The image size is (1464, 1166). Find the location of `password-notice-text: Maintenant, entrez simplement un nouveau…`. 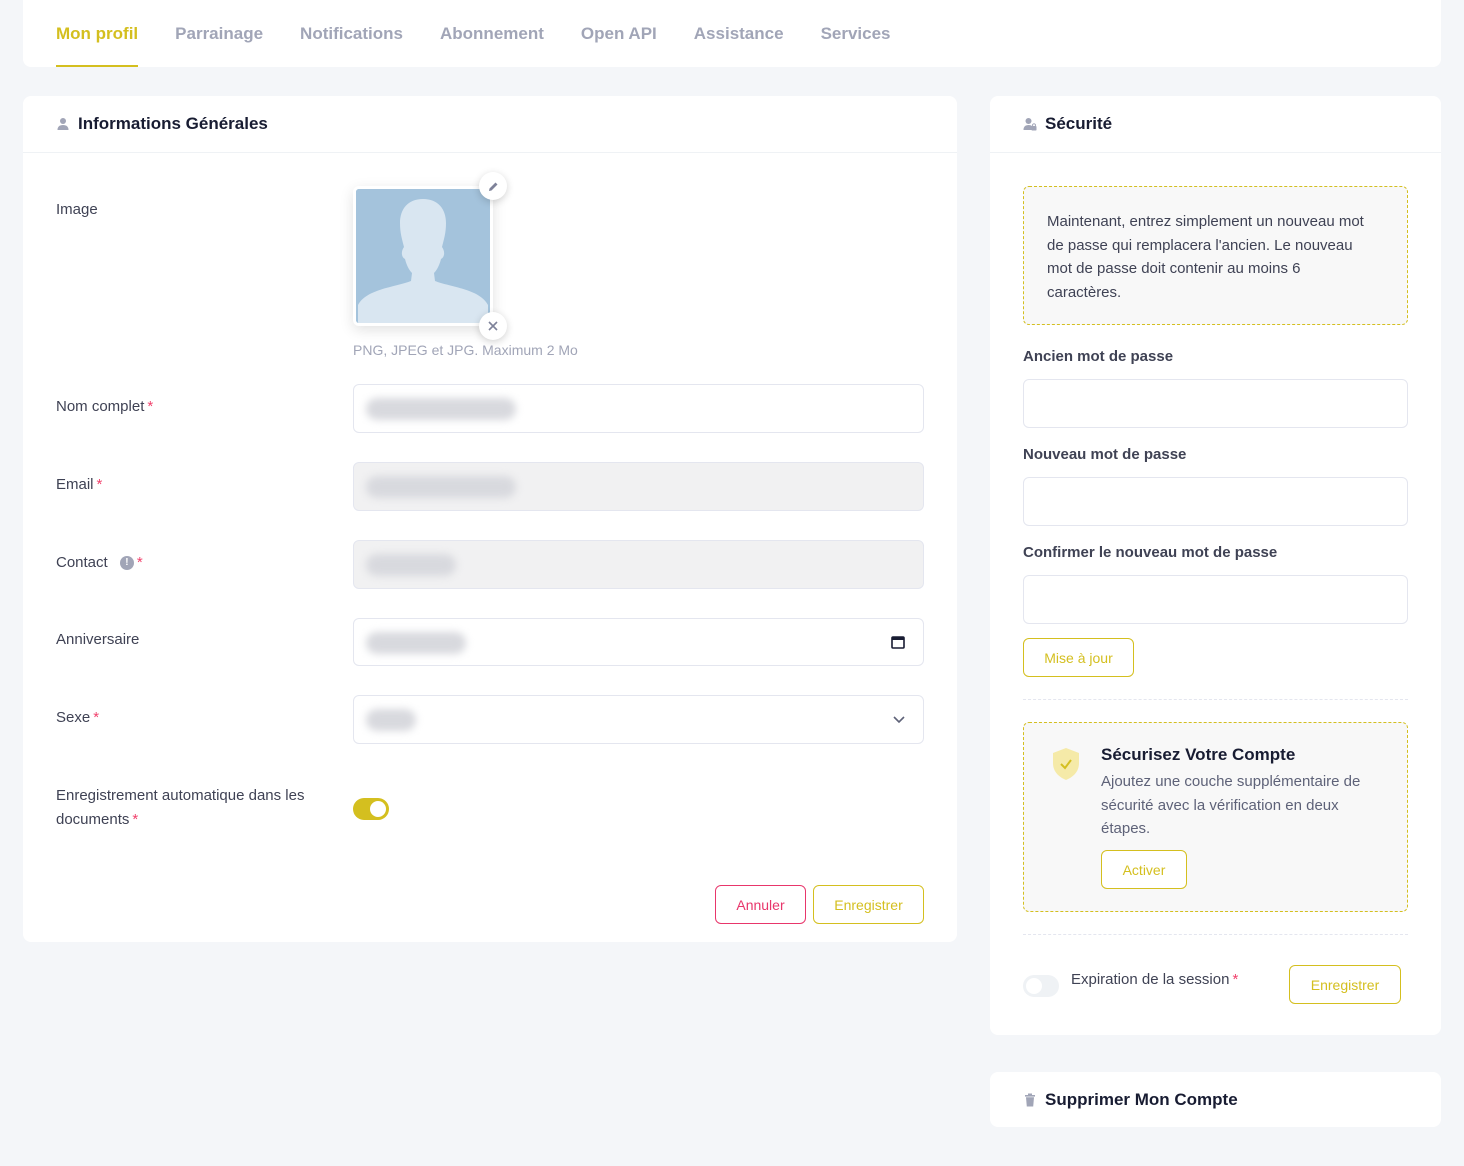

password-notice-text: Maintenant, entrez simplement un nouveau… is located at coordinates (1205, 257).